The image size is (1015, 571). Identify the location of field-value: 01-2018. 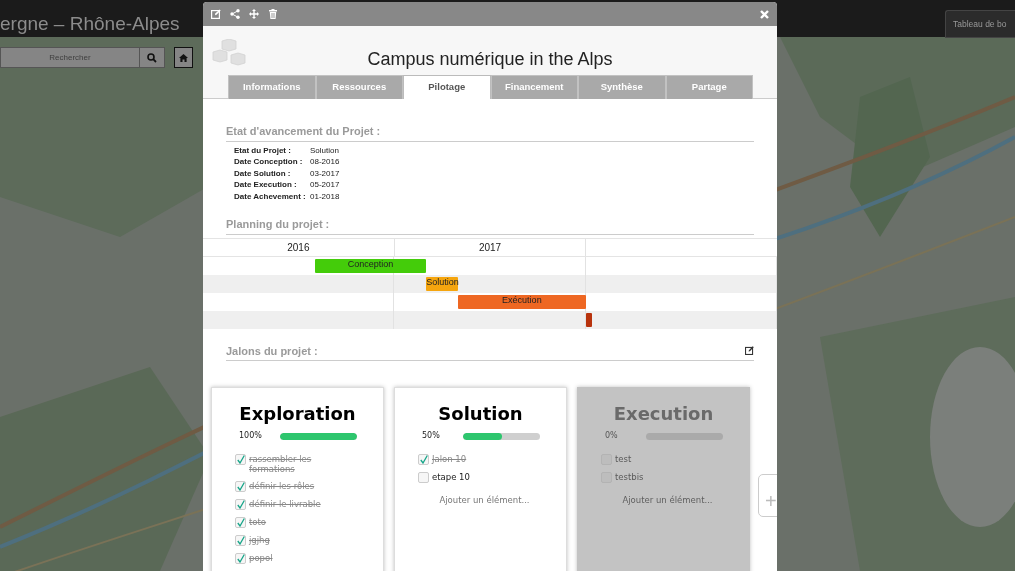
(325, 196).